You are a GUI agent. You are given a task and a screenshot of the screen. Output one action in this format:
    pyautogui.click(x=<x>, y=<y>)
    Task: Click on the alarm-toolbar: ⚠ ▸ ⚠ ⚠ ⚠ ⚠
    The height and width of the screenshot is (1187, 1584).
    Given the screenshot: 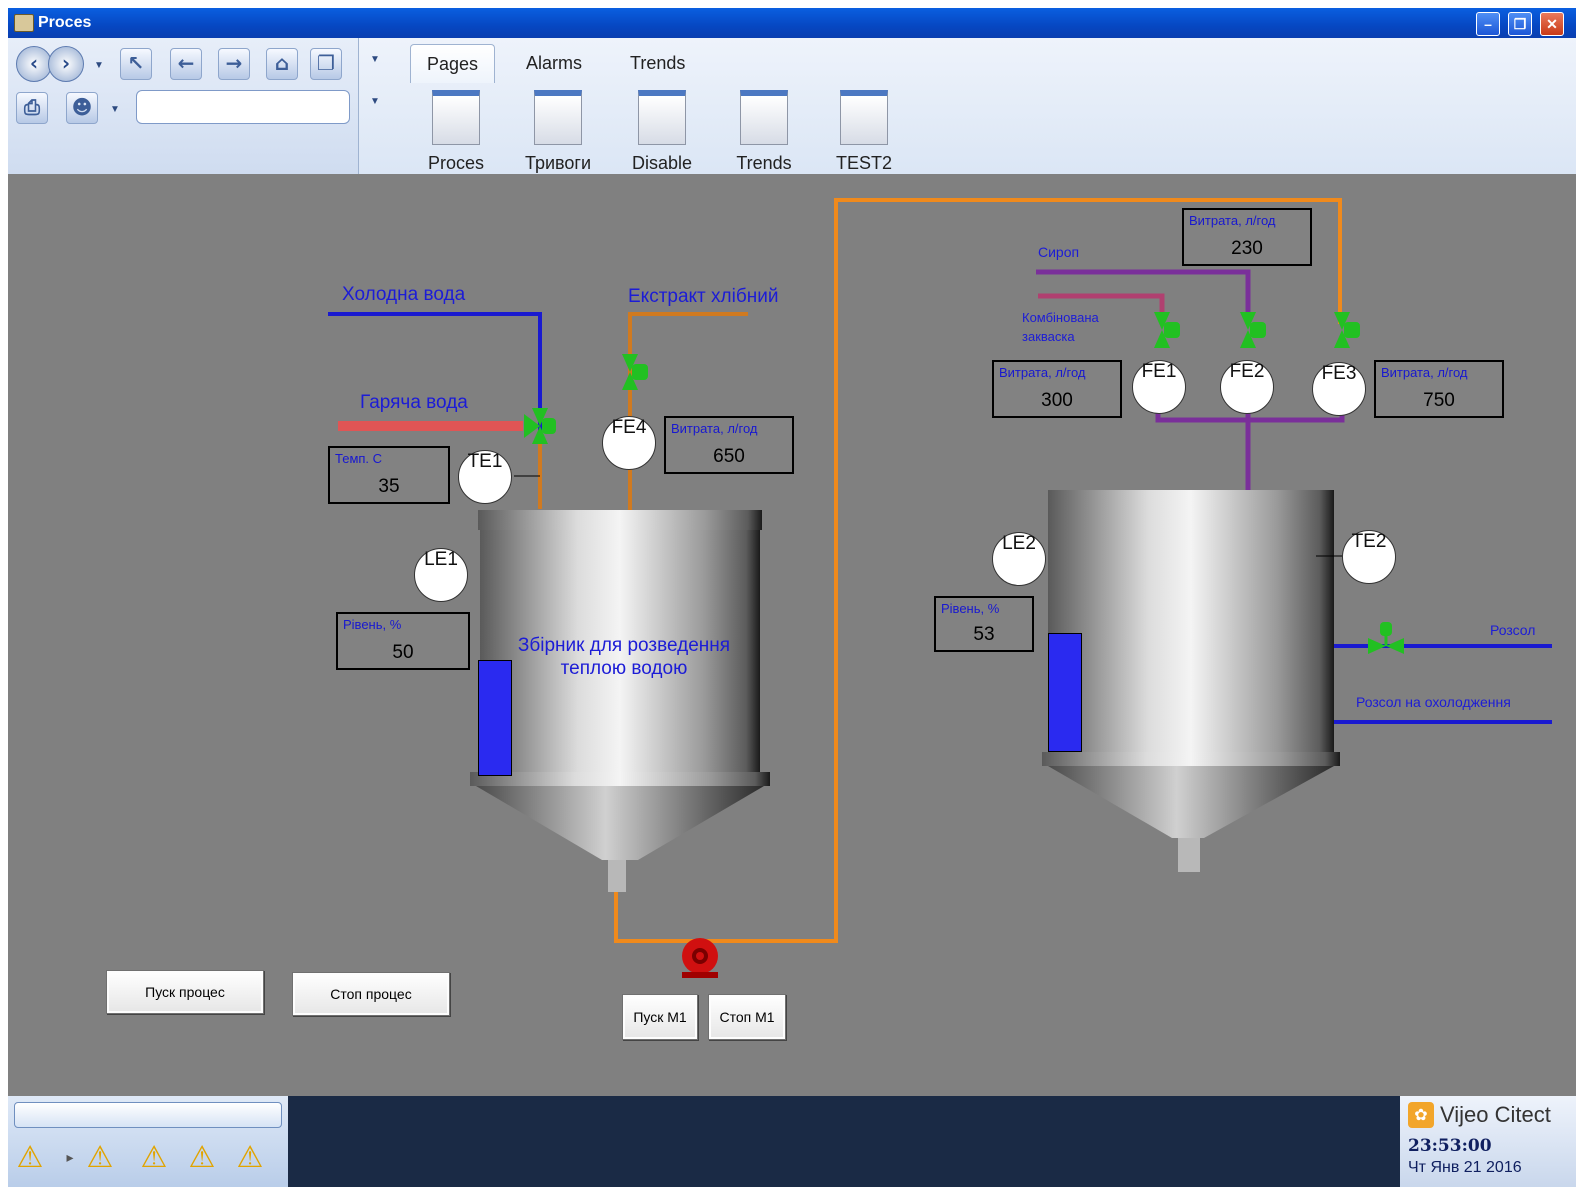 What is the action you would take?
    pyautogui.click(x=148, y=1141)
    